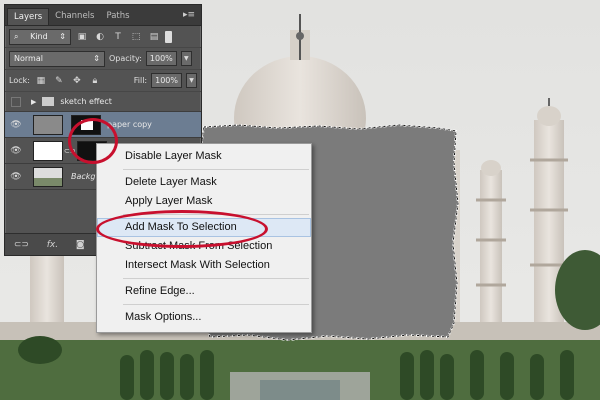  I want to click on blend-row: Normal ⇕ Opacity: 100% ▼, so click(103, 59).